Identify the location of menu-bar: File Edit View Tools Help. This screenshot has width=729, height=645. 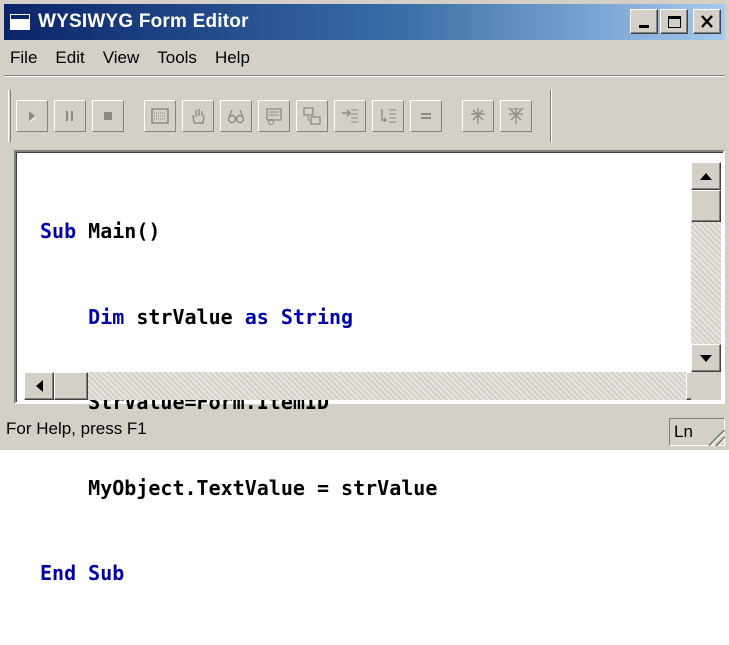
(364, 58).